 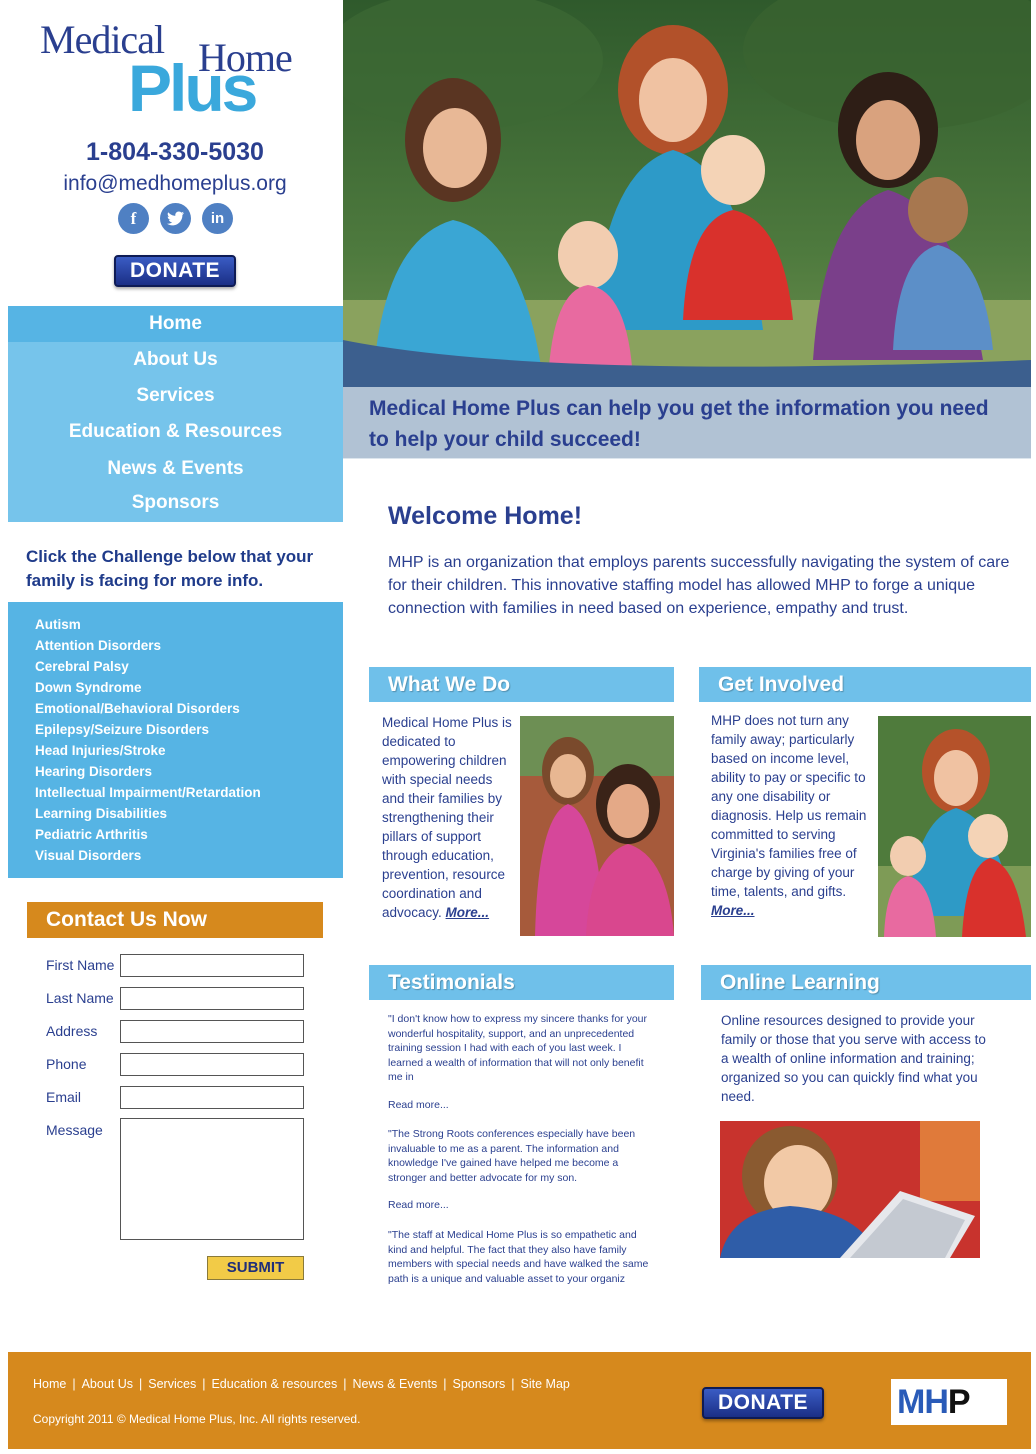 What do you see at coordinates (189, 708) in the screenshot?
I see `challenge-link: Emotional/Behavioral Disorders` at bounding box center [189, 708].